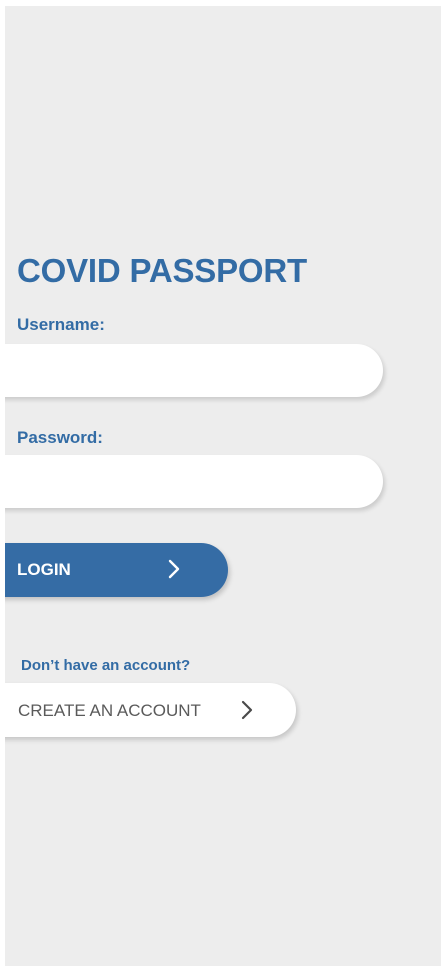 The width and height of the screenshot is (446, 971). Describe the element at coordinates (60, 437) in the screenshot. I see `password-label: Password:` at that location.